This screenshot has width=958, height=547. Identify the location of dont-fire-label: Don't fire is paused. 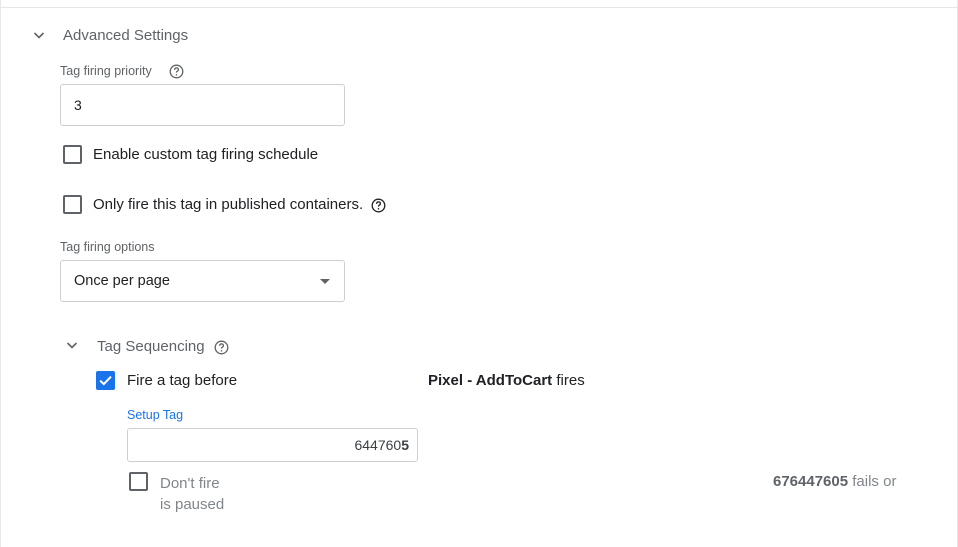
(192, 494).